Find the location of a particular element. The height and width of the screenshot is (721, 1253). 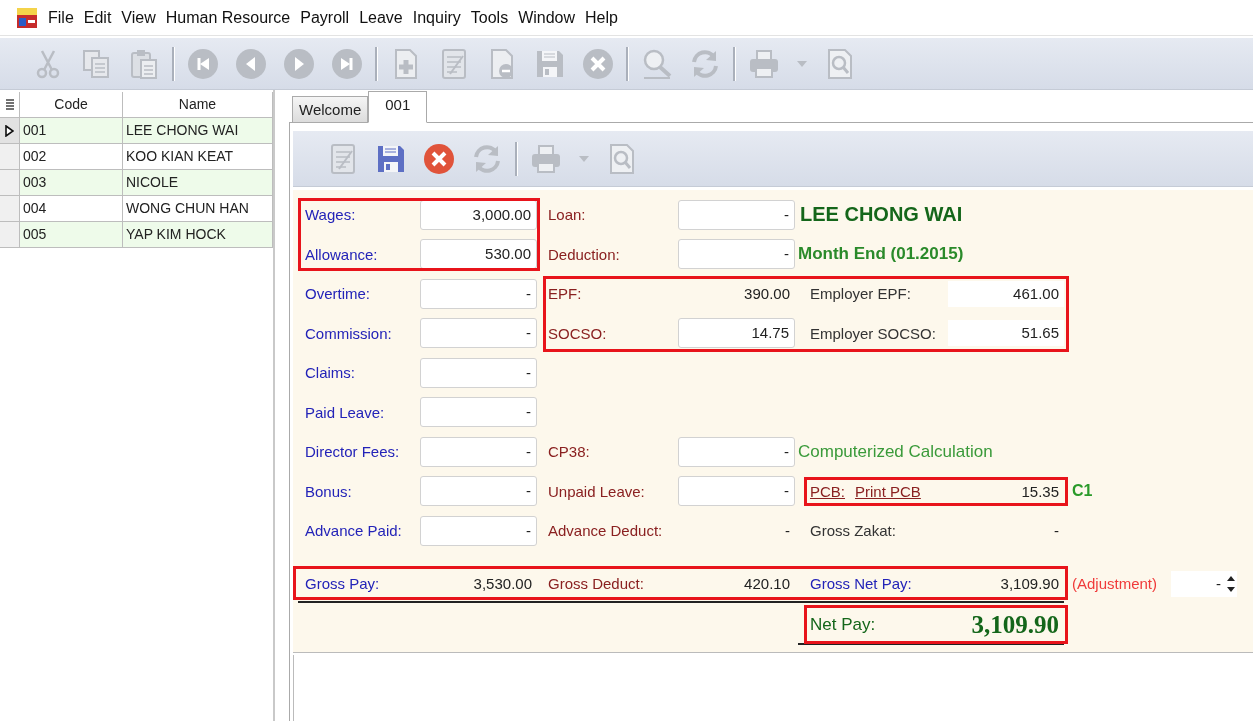

amount-value: 3,530.00 is located at coordinates (502, 583).